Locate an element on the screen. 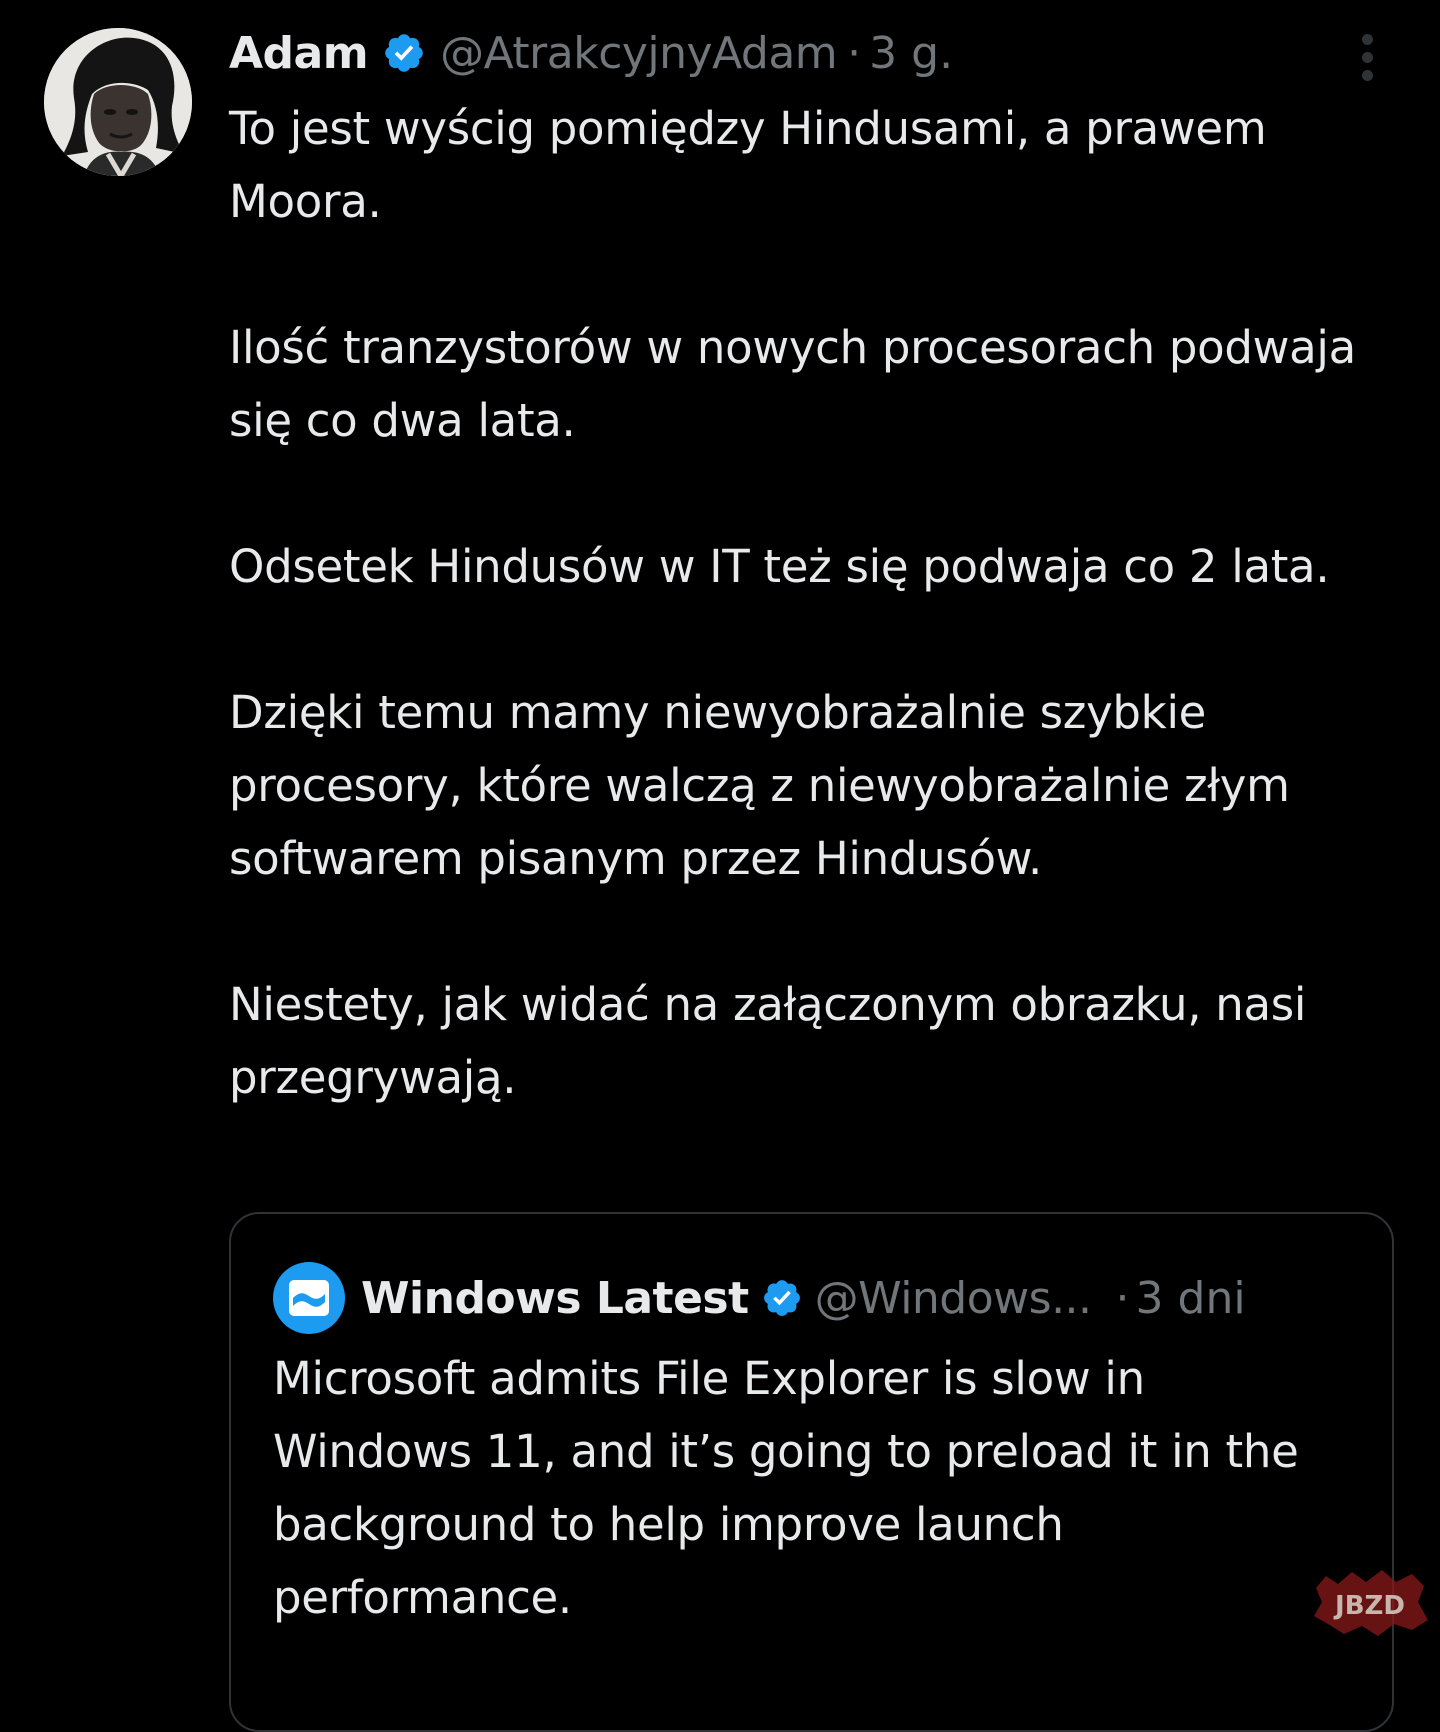 This screenshot has width=1440, height=1732. quoted-tweet-timestamp: 3 dni is located at coordinates (1191, 1298).